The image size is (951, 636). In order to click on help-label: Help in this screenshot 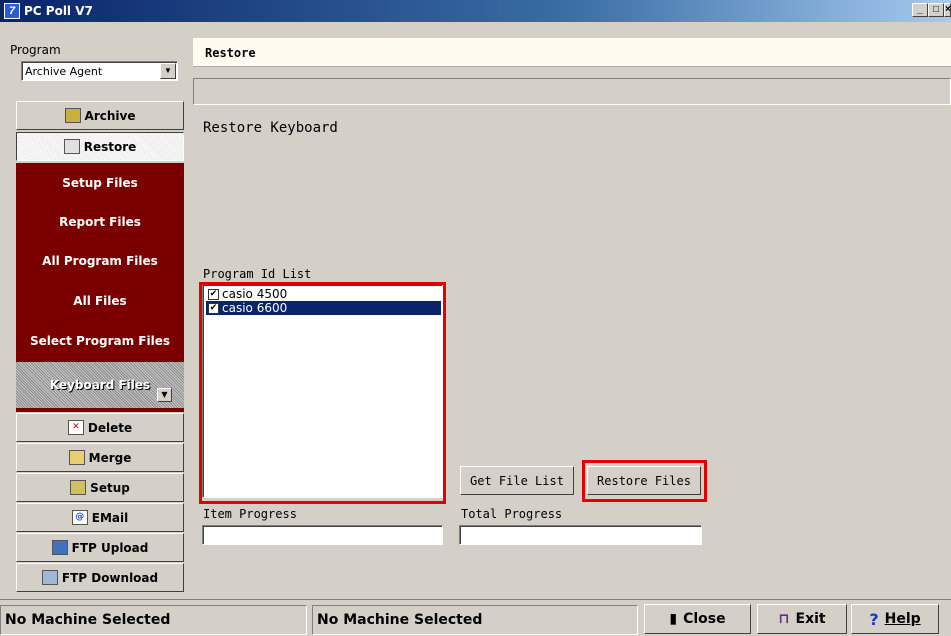, I will do `click(902, 619)`.